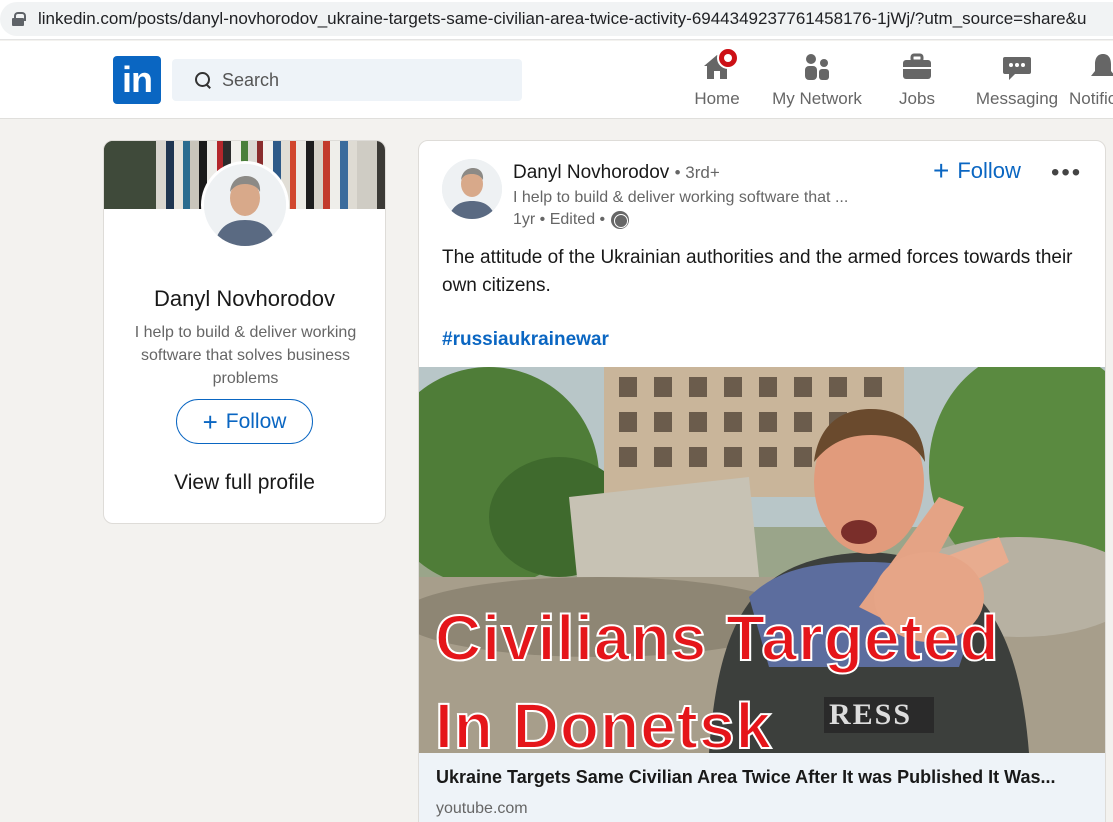  I want to click on globe-icon, so click(620, 220).